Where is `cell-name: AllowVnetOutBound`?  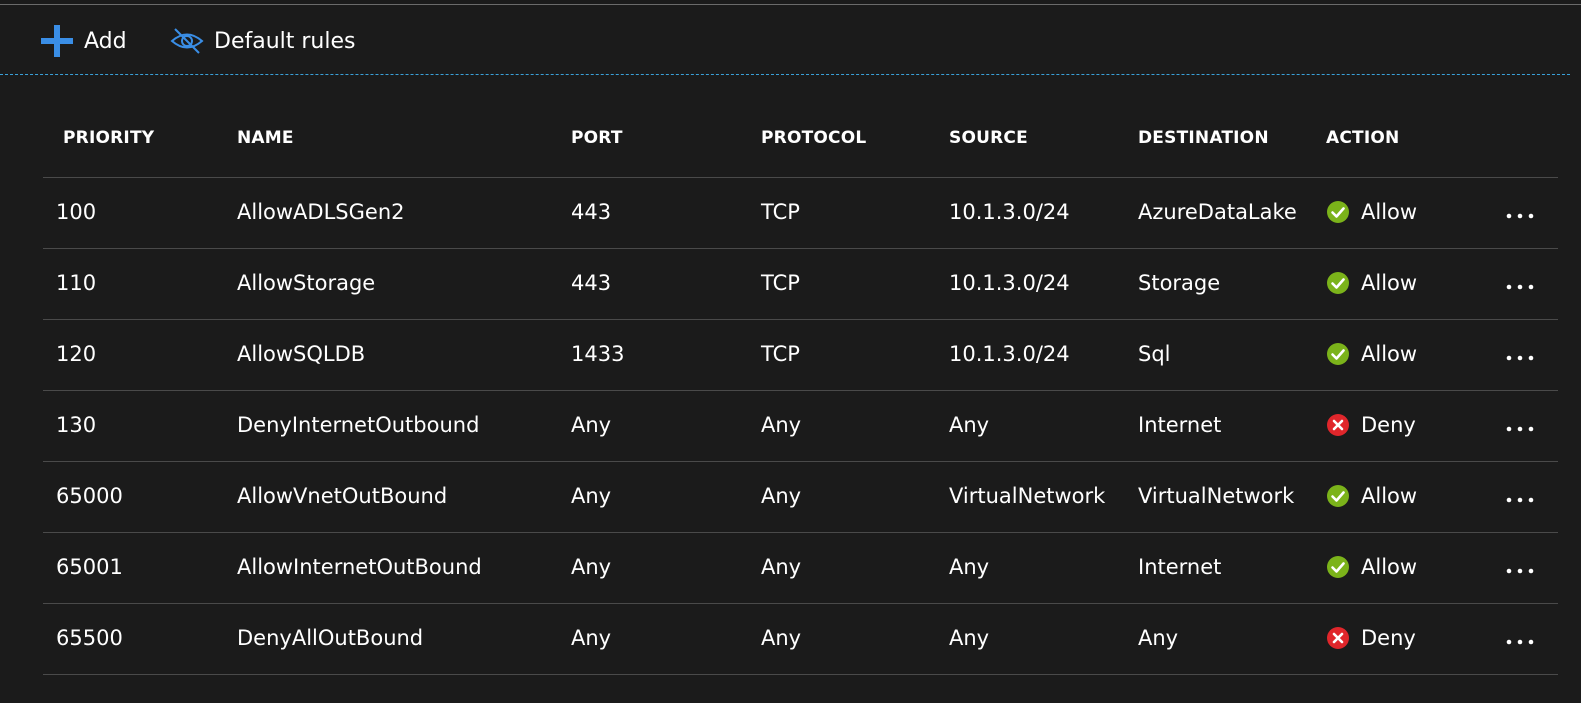
cell-name: AllowVnetOutBound is located at coordinates (342, 496).